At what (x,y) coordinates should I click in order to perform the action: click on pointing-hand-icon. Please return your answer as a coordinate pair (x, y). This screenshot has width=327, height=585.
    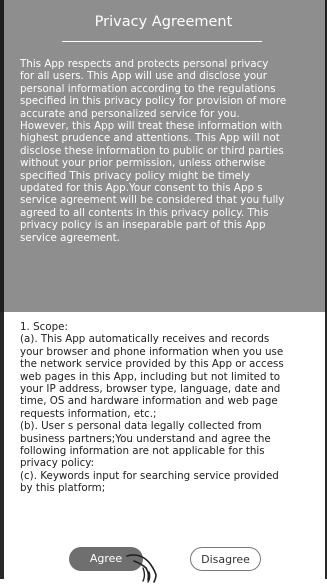
    Looking at the image, I should click on (141, 568).